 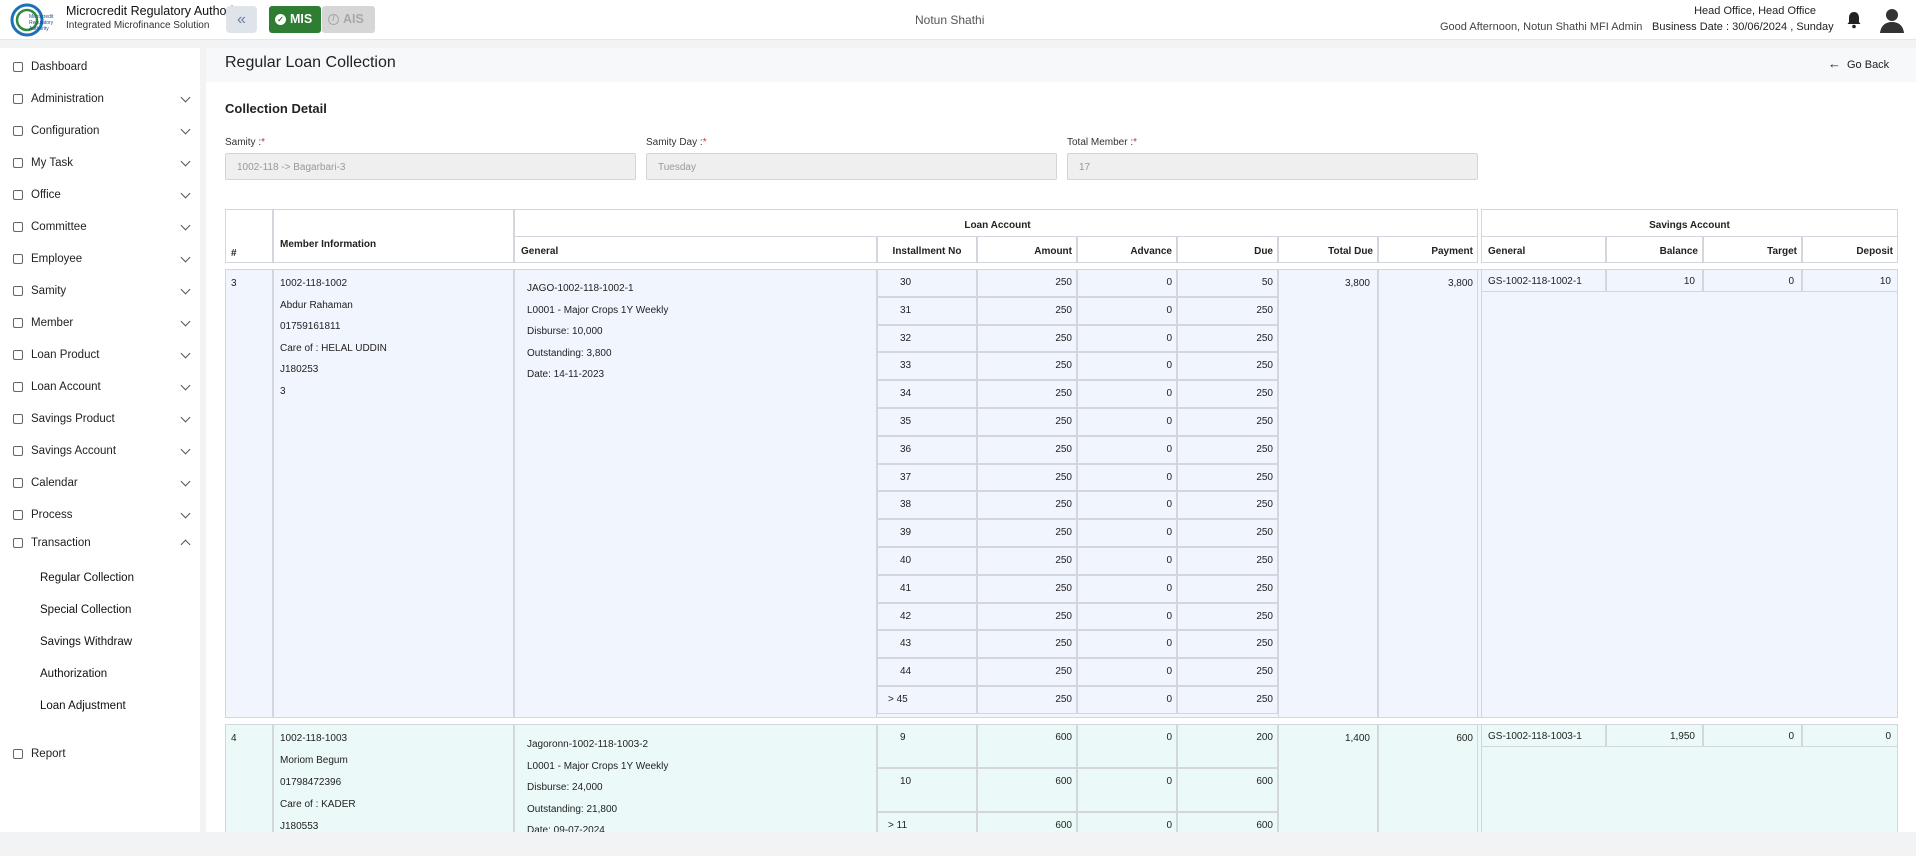 I want to click on collapse-sidebar-button: «, so click(x=241, y=19).